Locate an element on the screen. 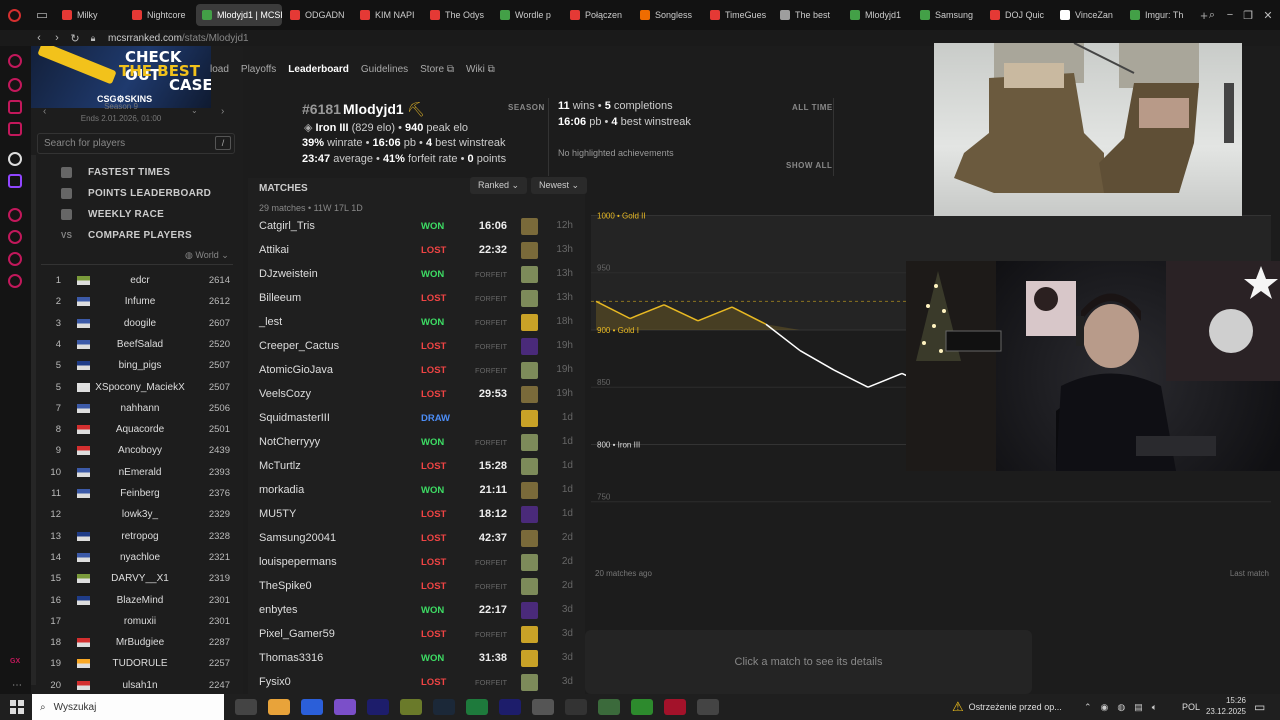  match-row: Pixel_Gamer59 LOST FORFEIT 3d is located at coordinates (419, 635).